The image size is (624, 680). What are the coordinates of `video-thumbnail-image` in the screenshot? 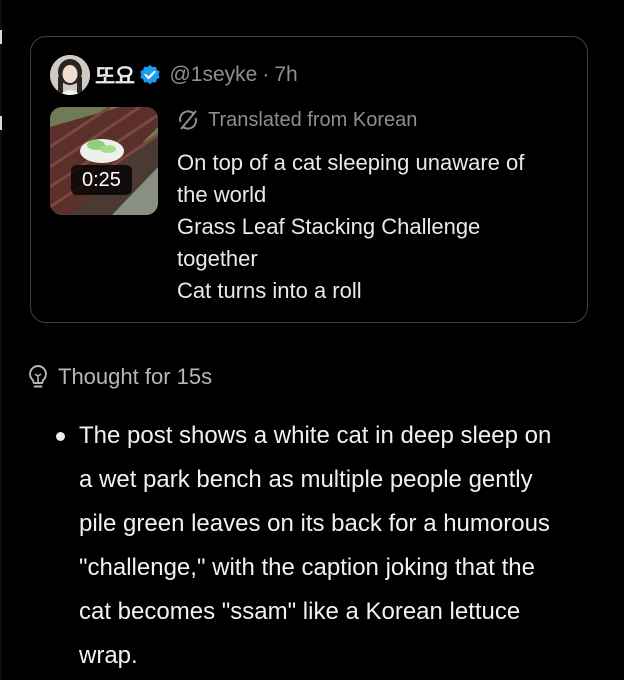 It's located at (104, 161).